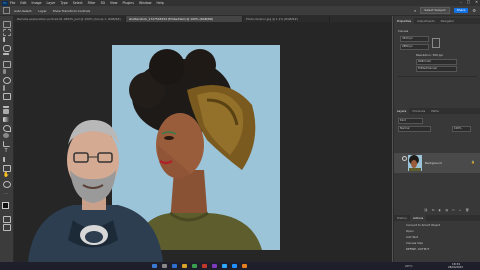 The width and height of the screenshot is (480, 270). What do you see at coordinates (418, 218) in the screenshot?
I see `tab-actions: Actions` at bounding box center [418, 218].